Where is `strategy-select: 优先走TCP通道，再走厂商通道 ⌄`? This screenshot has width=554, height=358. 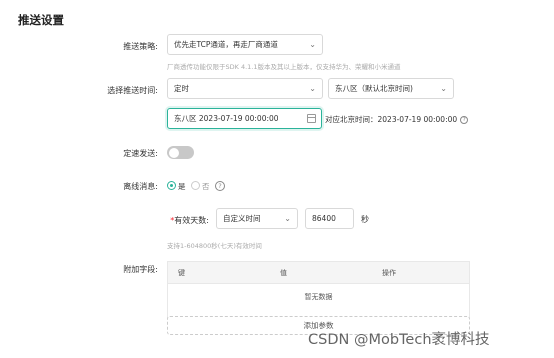
strategy-select: 优先走TCP通道，再走厂商通道 ⌄ is located at coordinates (245, 44).